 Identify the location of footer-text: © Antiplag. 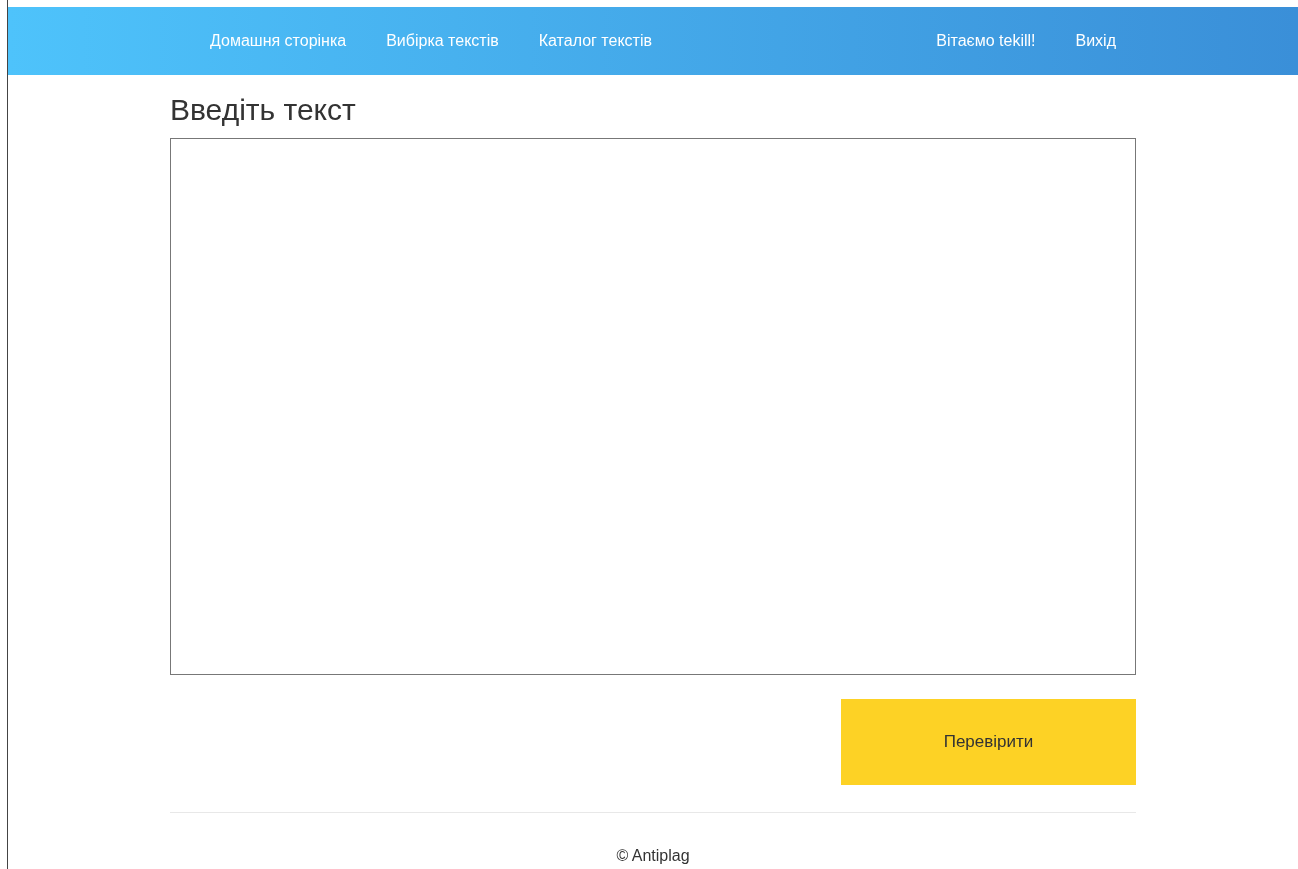
(653, 855).